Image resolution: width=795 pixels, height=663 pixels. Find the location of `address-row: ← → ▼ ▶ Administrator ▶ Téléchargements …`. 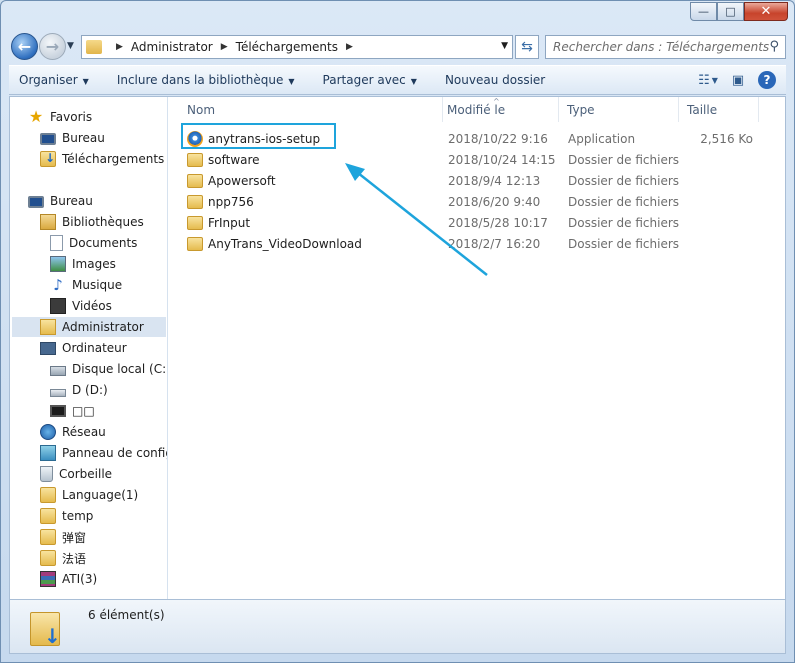

address-row: ← → ▼ ▶ Administrator ▶ Téléchargements … is located at coordinates (397, 47).